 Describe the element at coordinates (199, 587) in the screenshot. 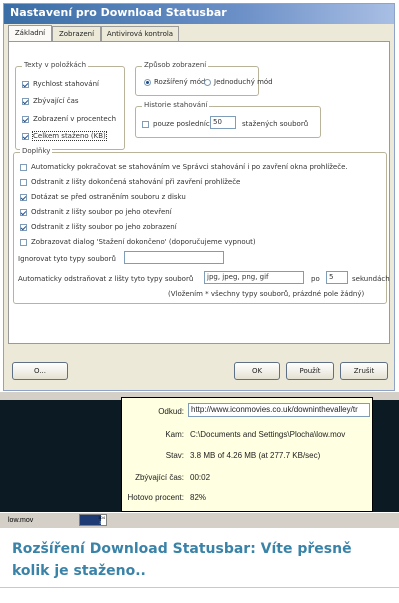

I see `caption-divider` at that location.